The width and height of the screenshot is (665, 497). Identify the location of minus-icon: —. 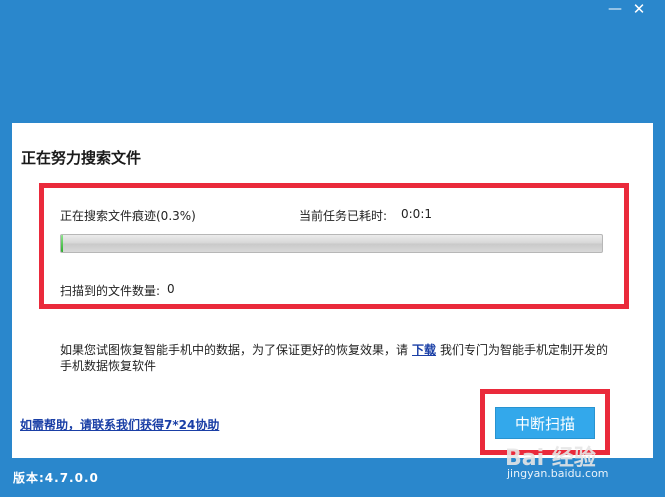
(615, 9).